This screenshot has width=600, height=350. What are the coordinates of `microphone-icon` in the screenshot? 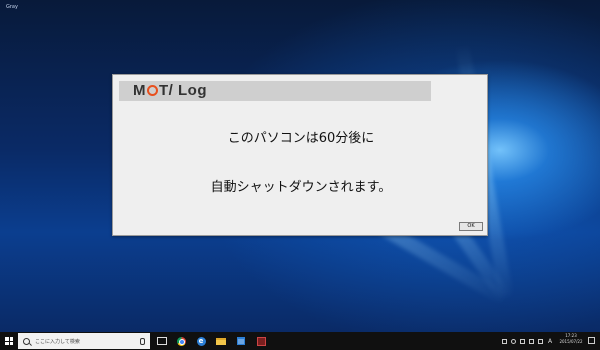 It's located at (142, 341).